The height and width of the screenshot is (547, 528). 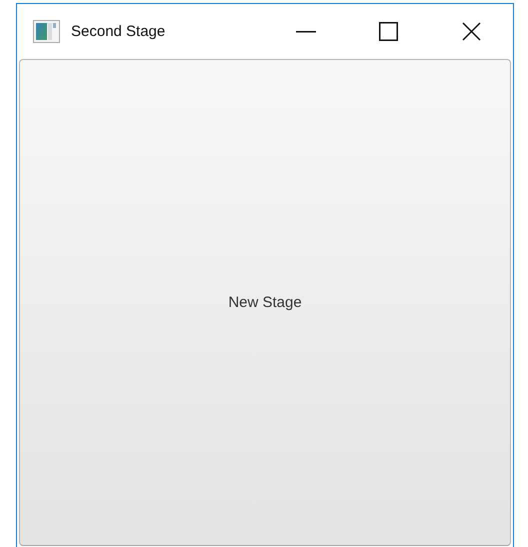 I want to click on close-icon, so click(x=471, y=31).